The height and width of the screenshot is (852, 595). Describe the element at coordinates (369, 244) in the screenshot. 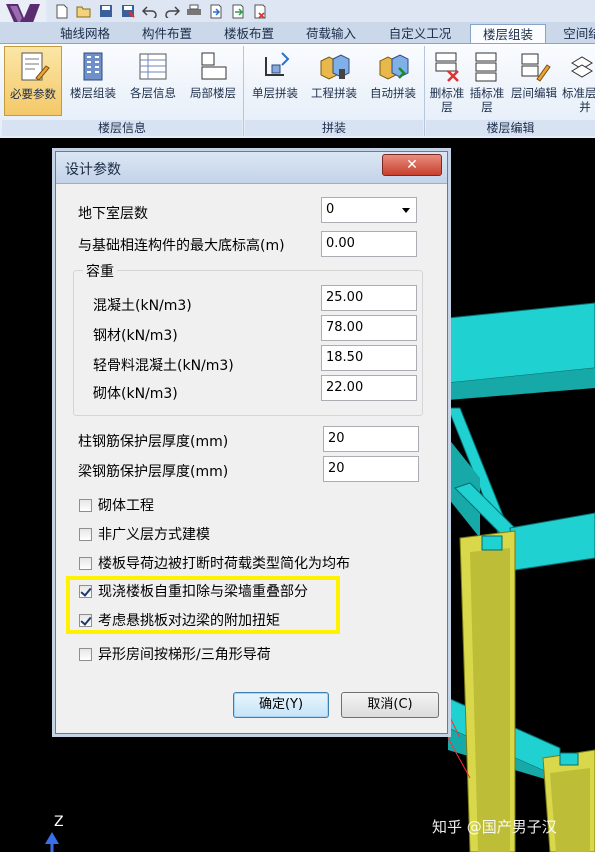

I see `max-bottom-elev-input: 0.00` at that location.